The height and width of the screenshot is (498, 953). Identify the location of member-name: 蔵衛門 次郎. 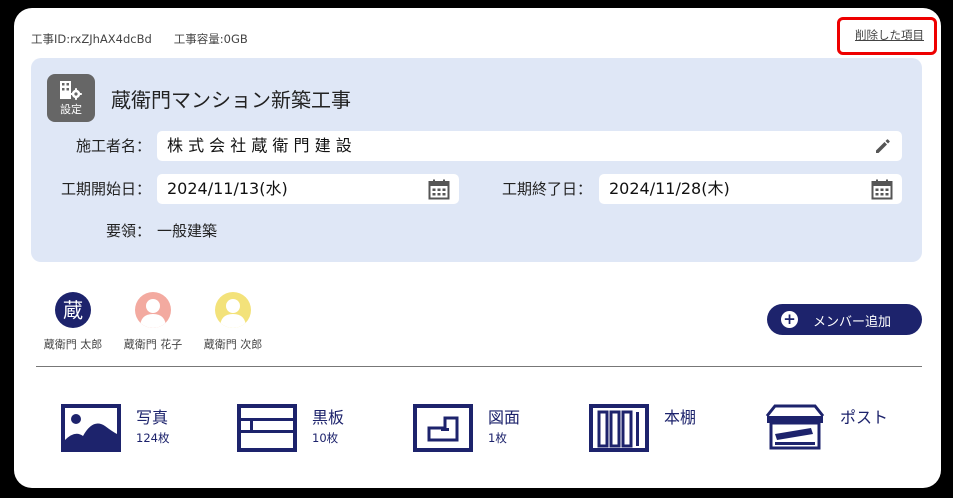
(233, 344).